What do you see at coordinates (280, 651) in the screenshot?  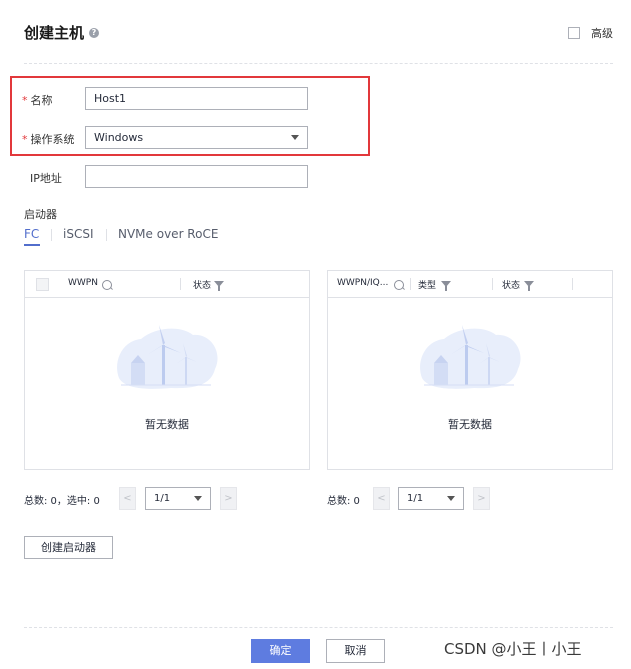 I see `confirm-button: 确定` at bounding box center [280, 651].